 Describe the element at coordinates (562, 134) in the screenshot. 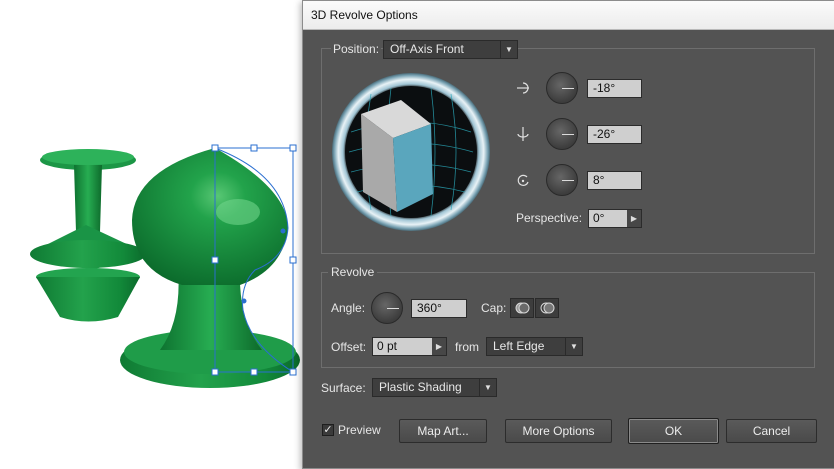

I see `y-axis-knob` at that location.